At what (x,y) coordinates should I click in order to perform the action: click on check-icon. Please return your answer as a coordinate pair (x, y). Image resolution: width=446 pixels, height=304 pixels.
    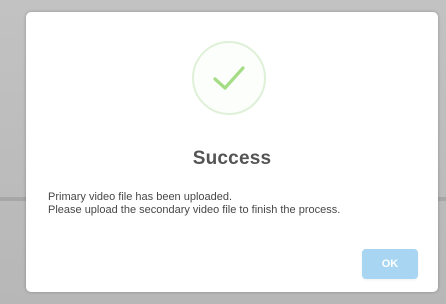
    Looking at the image, I should click on (229, 78).